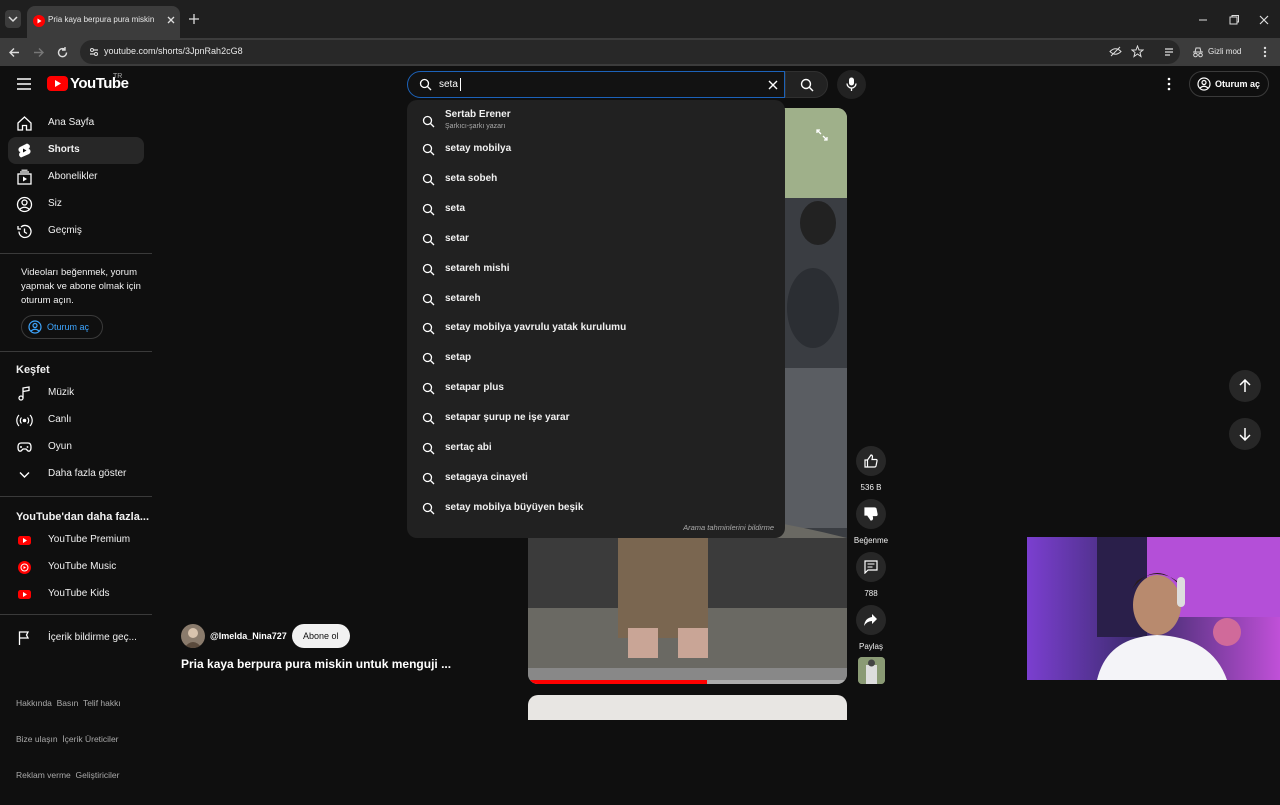 This screenshot has height=805, width=1280. What do you see at coordinates (596, 180) in the screenshot?
I see `suggestion-item: seta sobeh` at bounding box center [596, 180].